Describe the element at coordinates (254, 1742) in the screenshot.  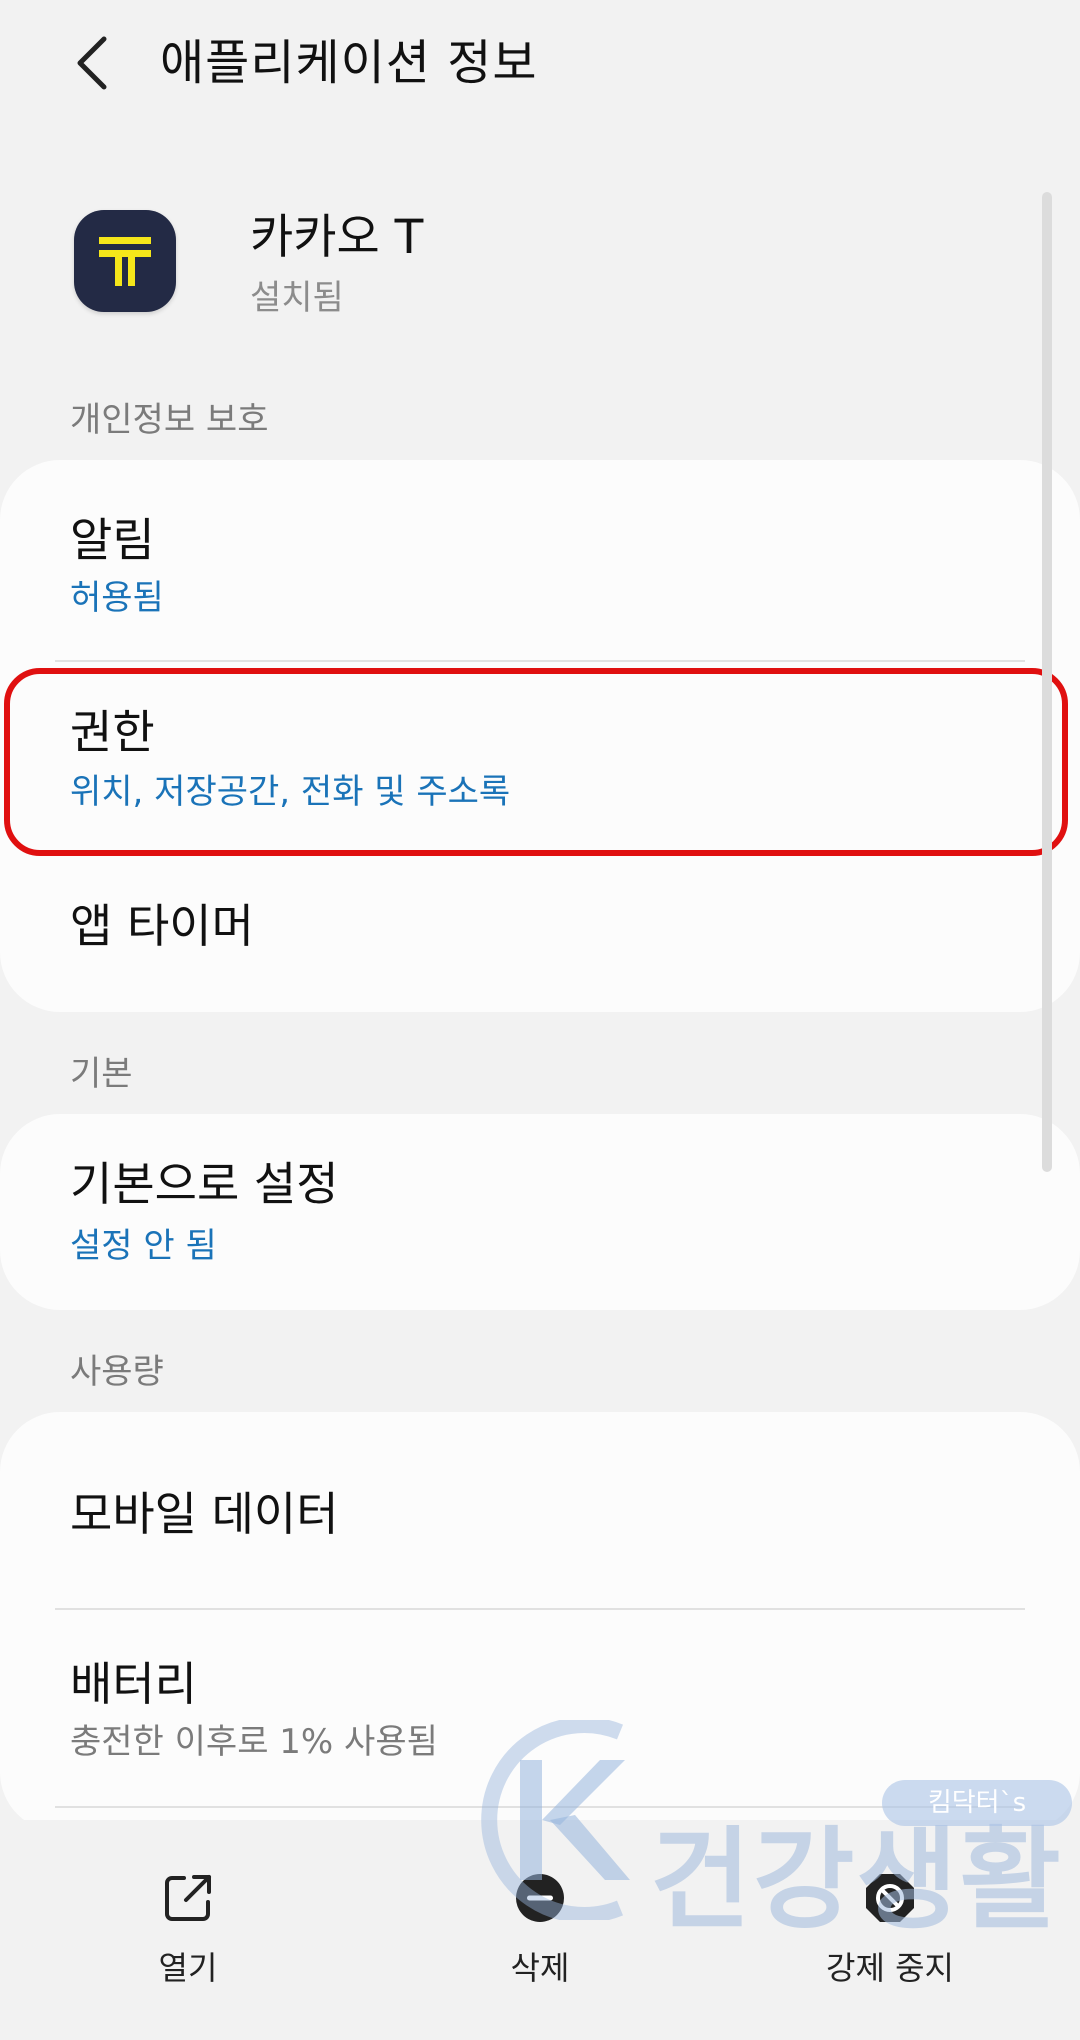
I see `battery-usage: 충전한 이후로 1% 사용됨` at that location.